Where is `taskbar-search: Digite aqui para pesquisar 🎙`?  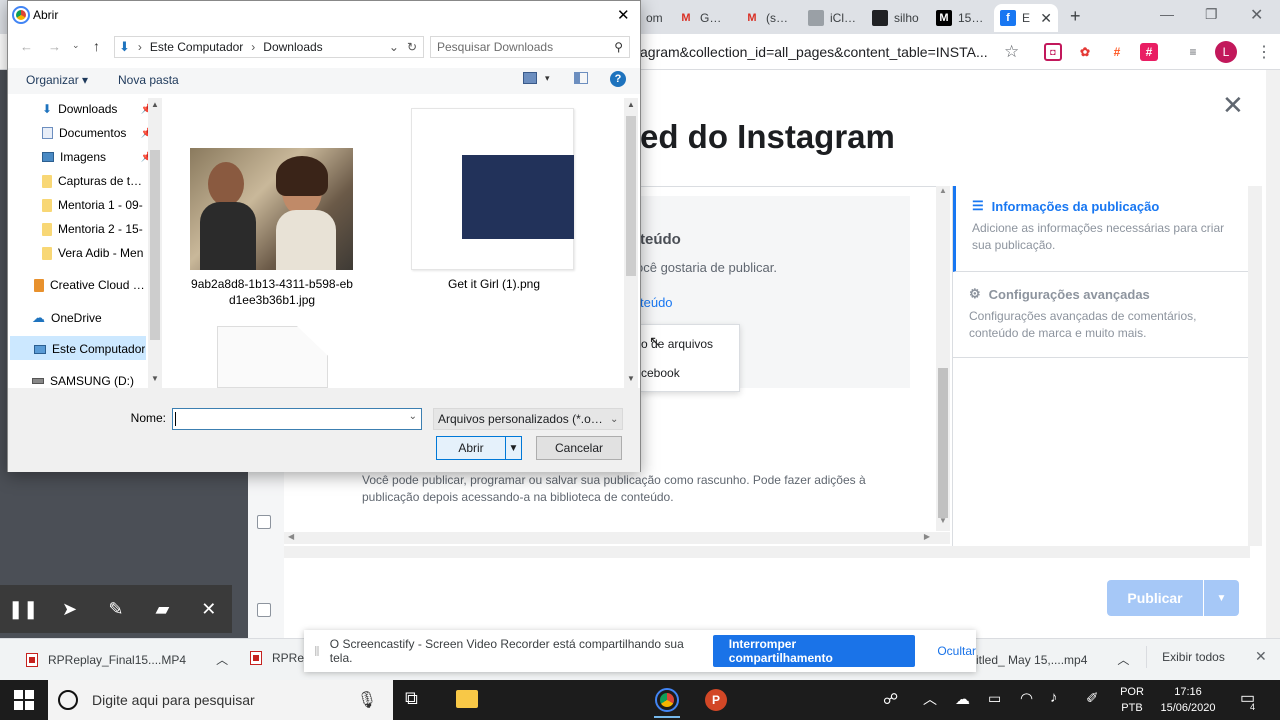 taskbar-search: Digite aqui para pesquisar 🎙 is located at coordinates (220, 700).